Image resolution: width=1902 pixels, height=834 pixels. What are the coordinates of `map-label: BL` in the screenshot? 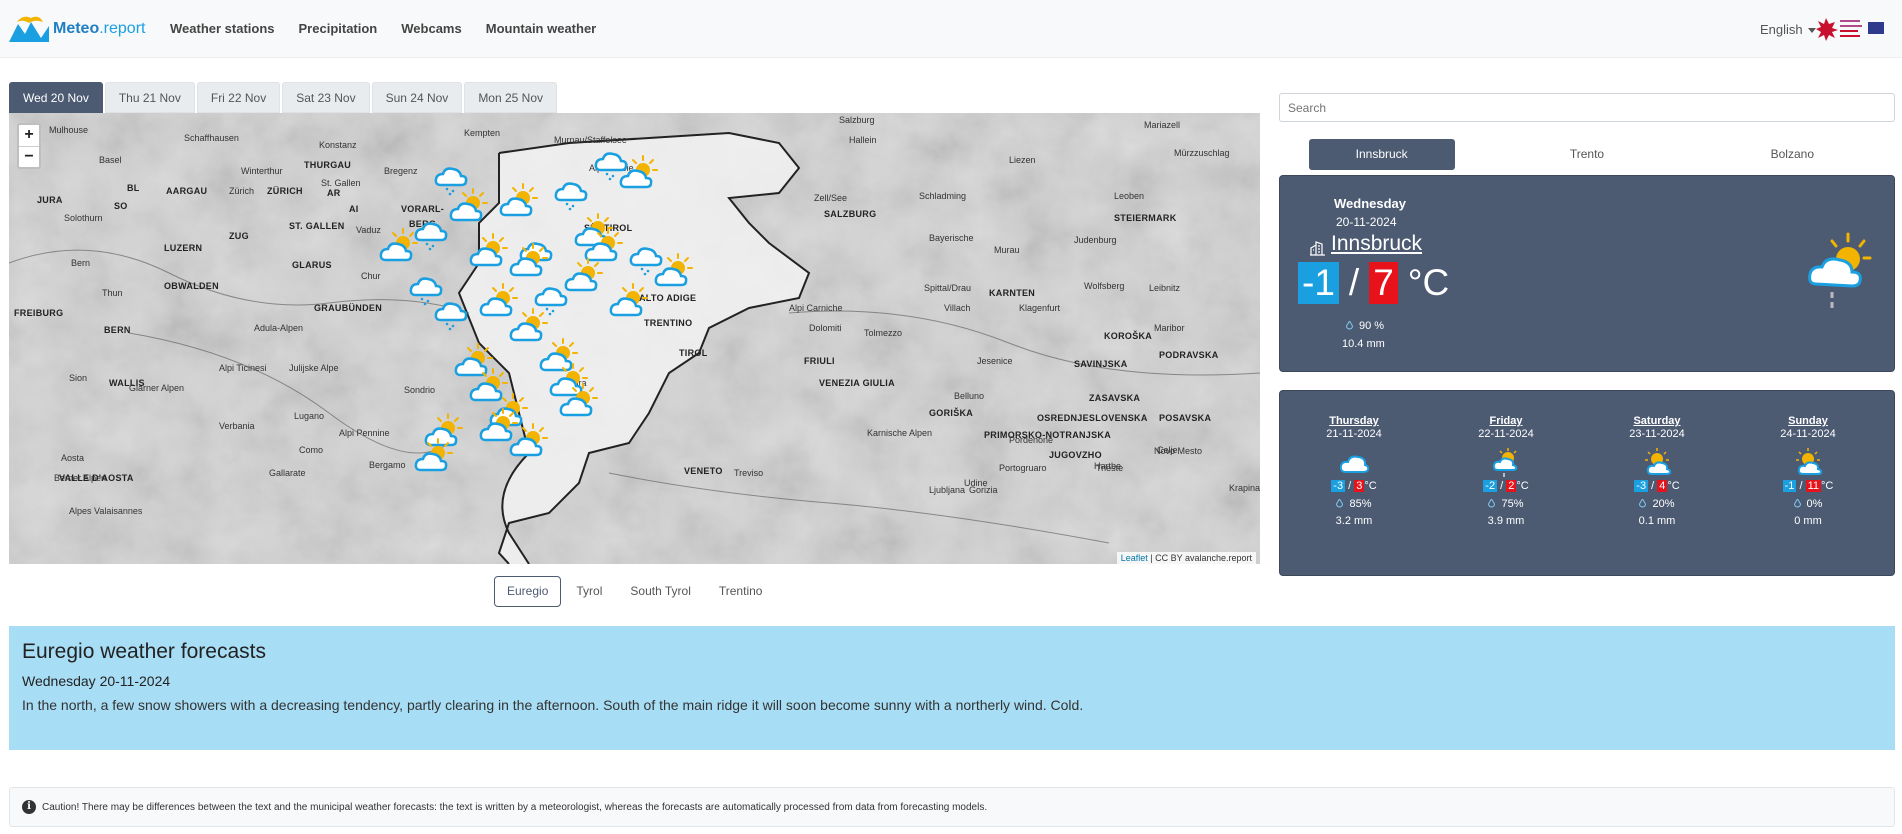 It's located at (133, 188).